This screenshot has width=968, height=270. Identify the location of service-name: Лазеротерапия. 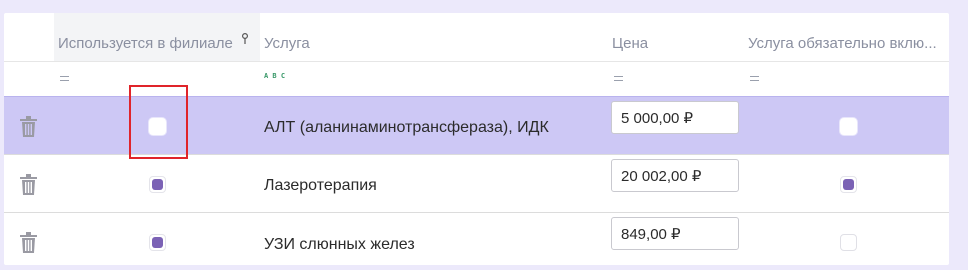
(320, 185).